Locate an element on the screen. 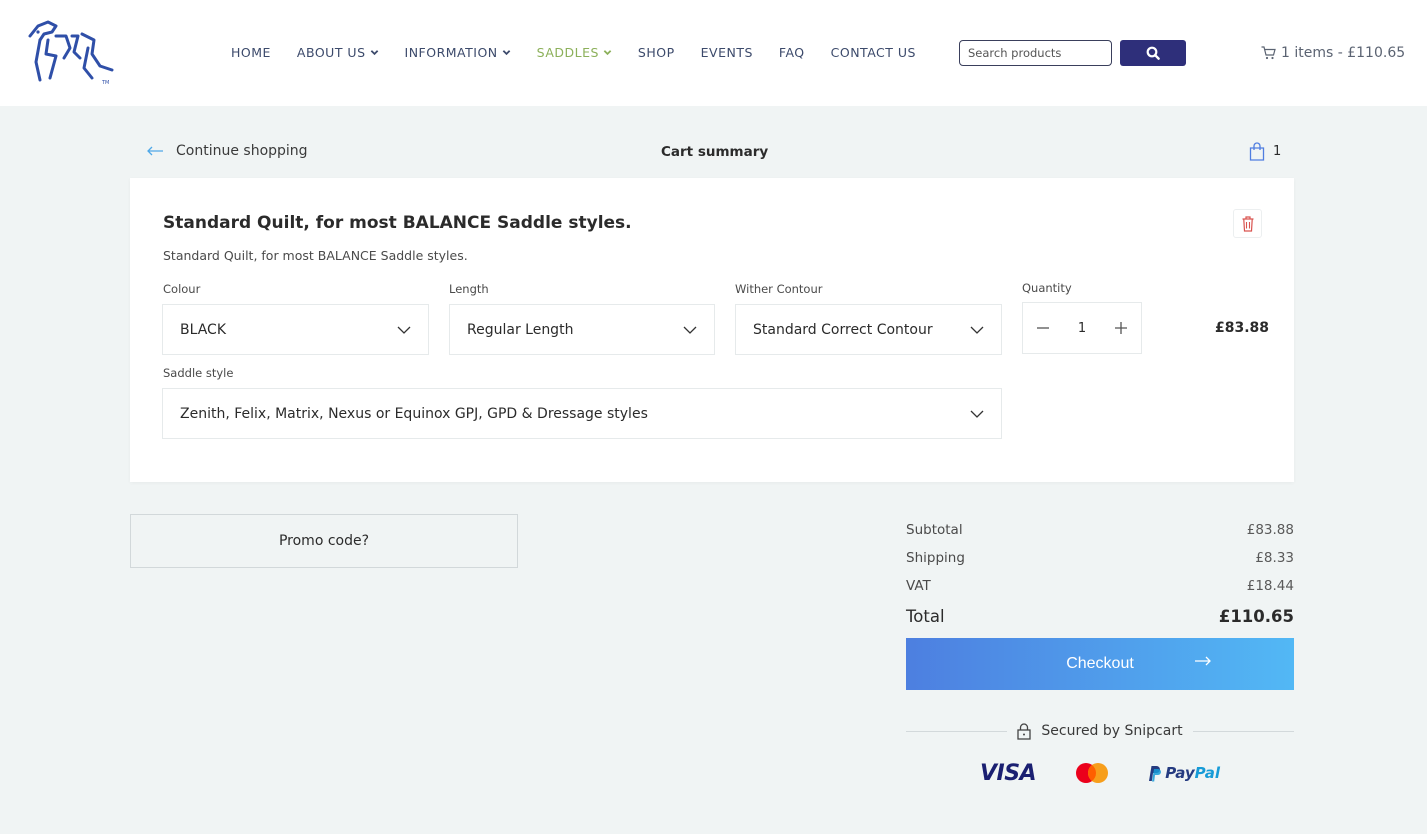 Image resolution: width=1427 pixels, height=834 pixels. subtotal-label: Subtotal is located at coordinates (934, 530).